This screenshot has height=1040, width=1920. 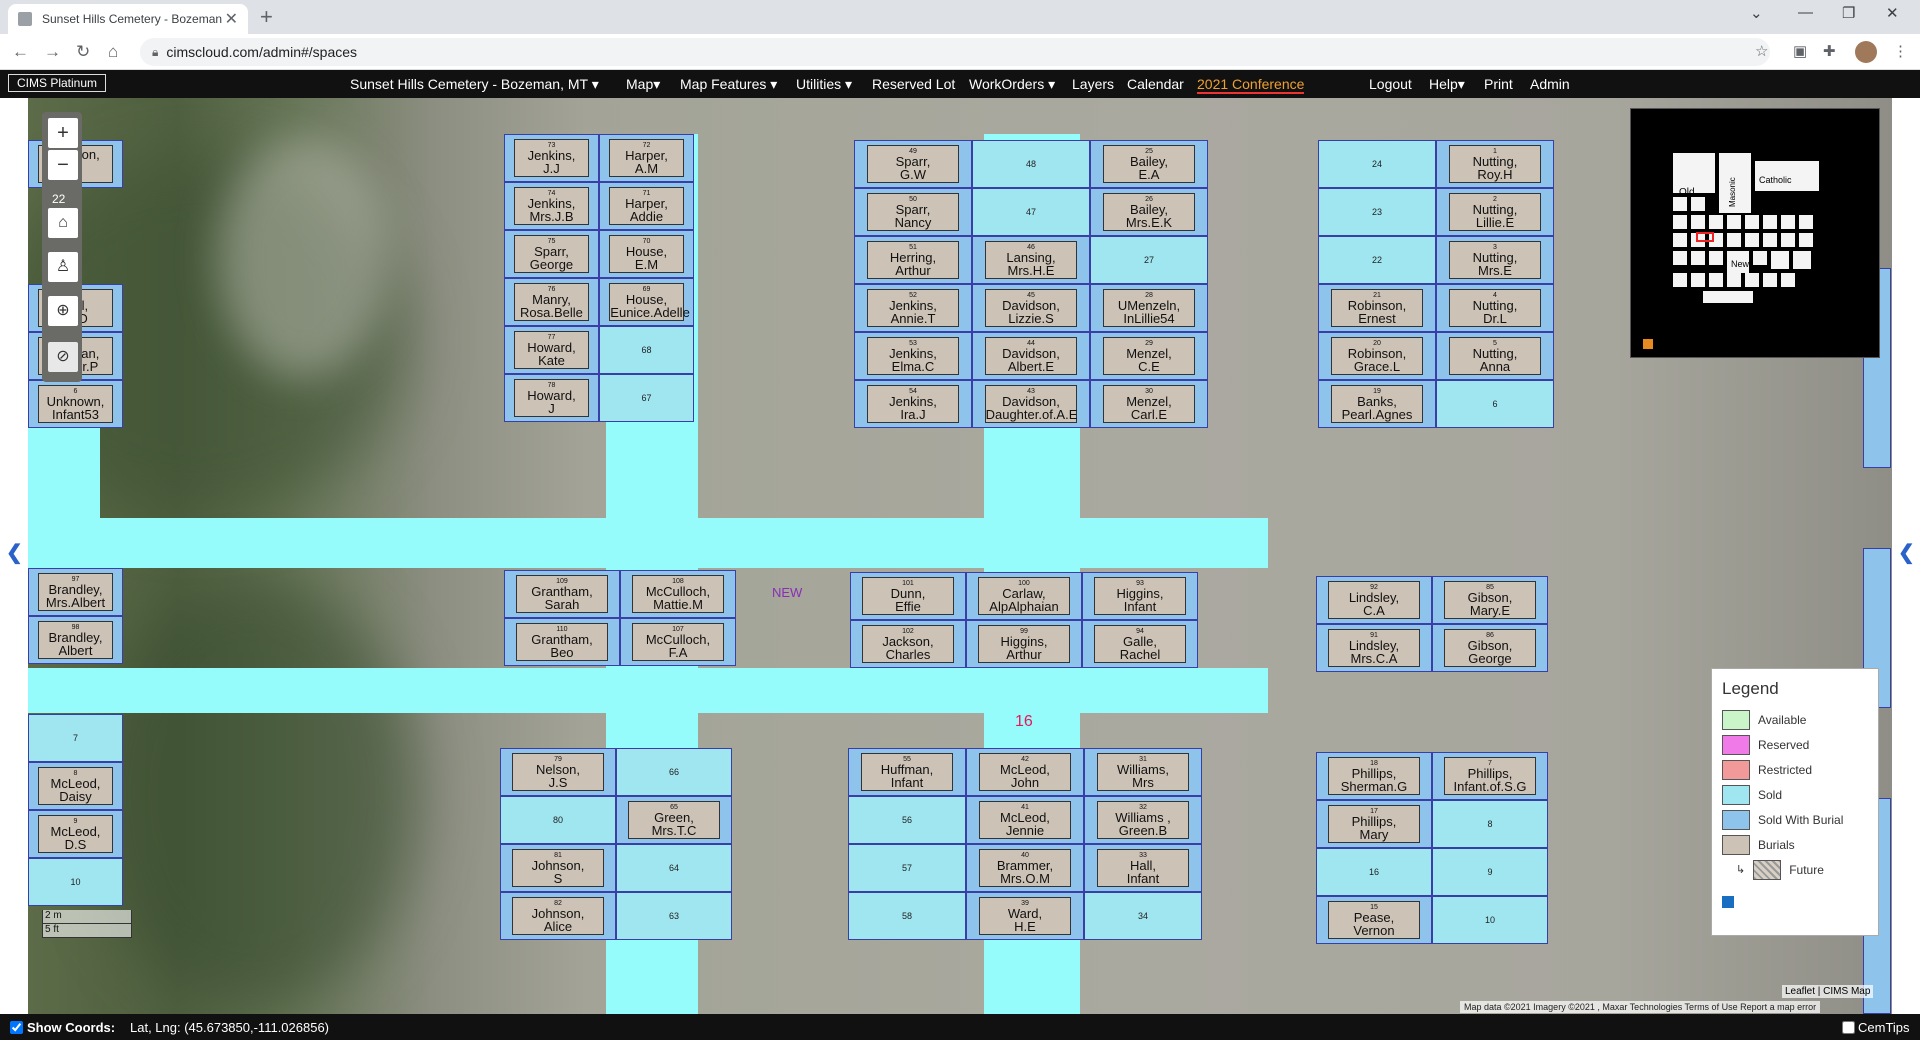 I want to click on cemetery-lot: 54 Jenkins, Ira.J, so click(x=913, y=404).